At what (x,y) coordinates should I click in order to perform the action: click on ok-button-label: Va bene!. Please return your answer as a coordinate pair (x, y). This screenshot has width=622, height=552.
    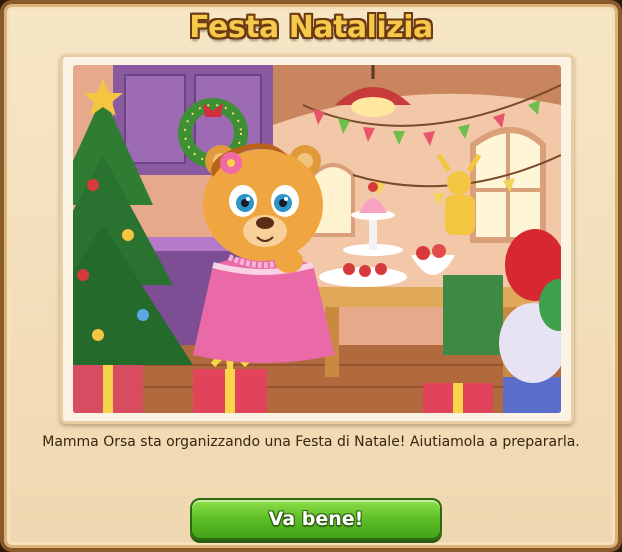
    Looking at the image, I should click on (316, 519).